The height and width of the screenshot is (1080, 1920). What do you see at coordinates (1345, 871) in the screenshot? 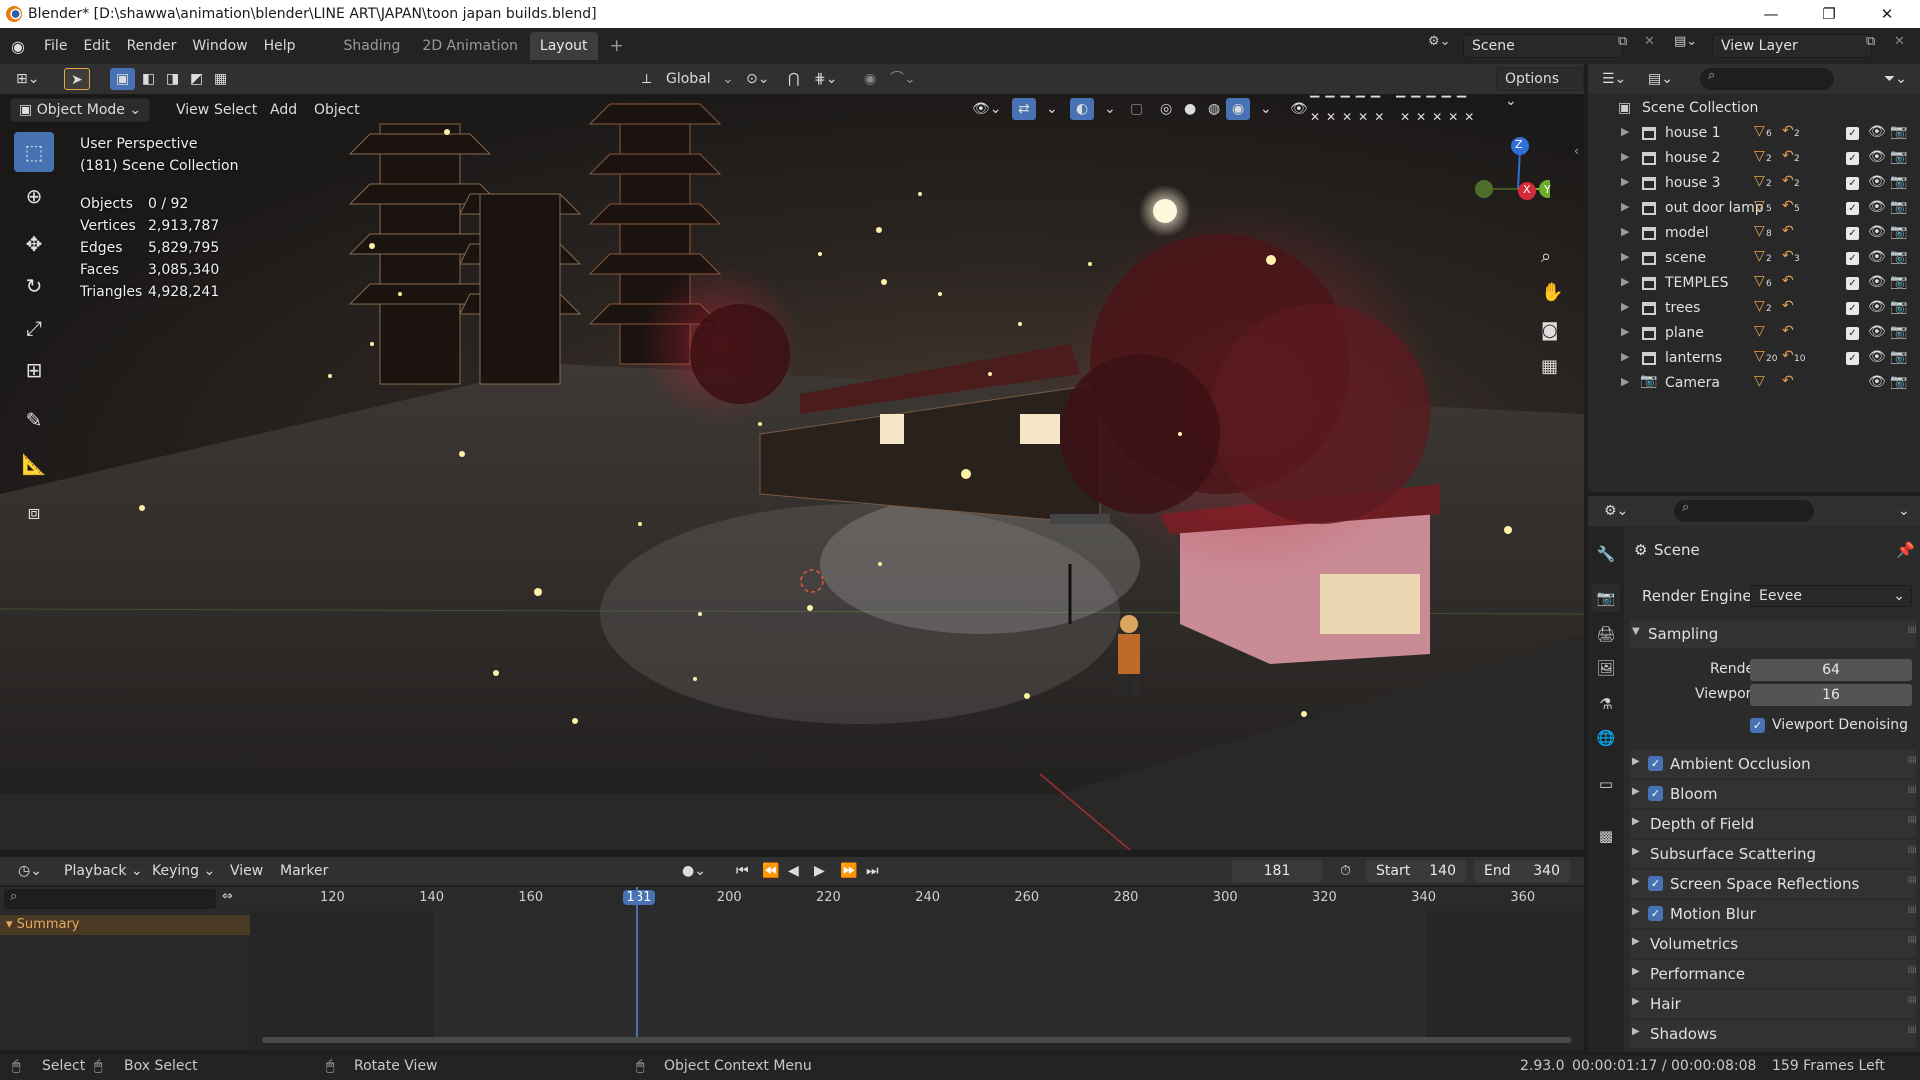
I see `preview-range-icon: ⏱` at bounding box center [1345, 871].